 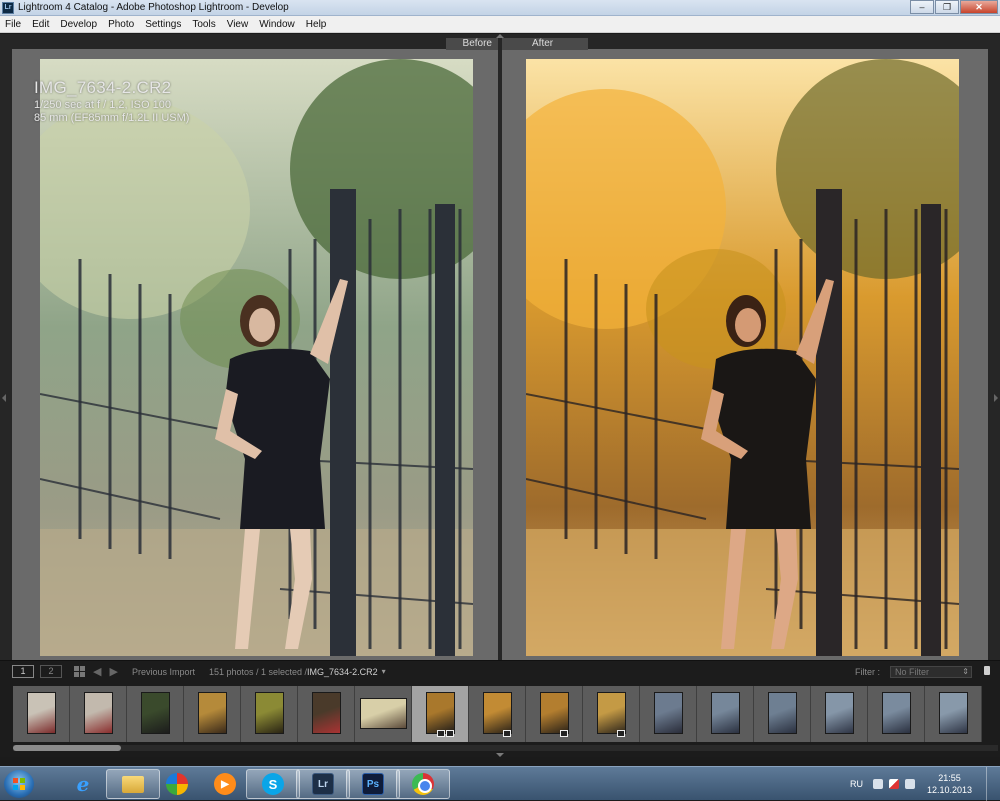 What do you see at coordinates (113, 671) in the screenshot?
I see `forward-arrow-icon: ▶` at bounding box center [113, 671].